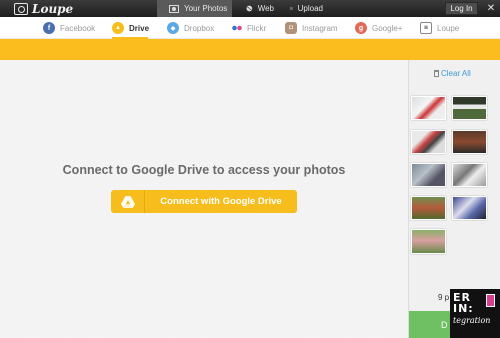 This screenshot has width=500, height=338. What do you see at coordinates (53, 8) in the screenshot?
I see `app-name: Loupe` at bounding box center [53, 8].